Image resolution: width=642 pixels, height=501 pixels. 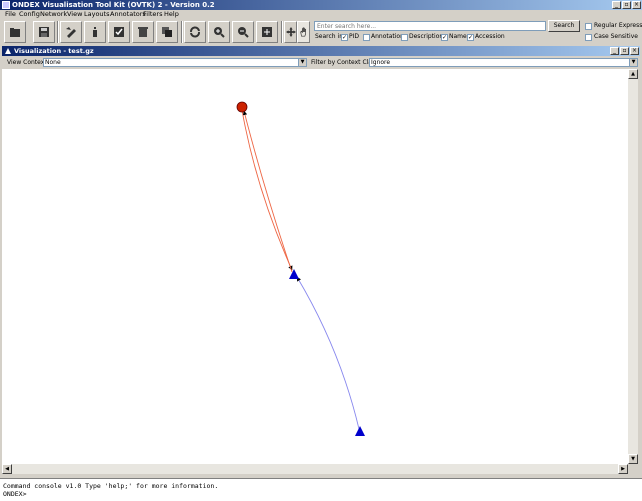 I want to click on frame-close-button: ×, so click(x=634, y=51).